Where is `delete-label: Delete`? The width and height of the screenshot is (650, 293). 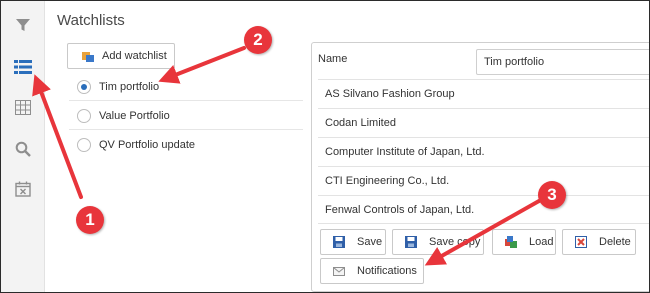
delete-label: Delete is located at coordinates (615, 242).